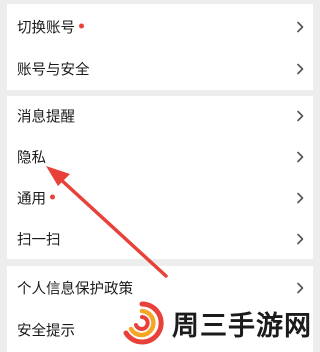 This screenshot has height=352, width=320. I want to click on settings-item-label-wrap: 账号与安全, so click(53, 69).